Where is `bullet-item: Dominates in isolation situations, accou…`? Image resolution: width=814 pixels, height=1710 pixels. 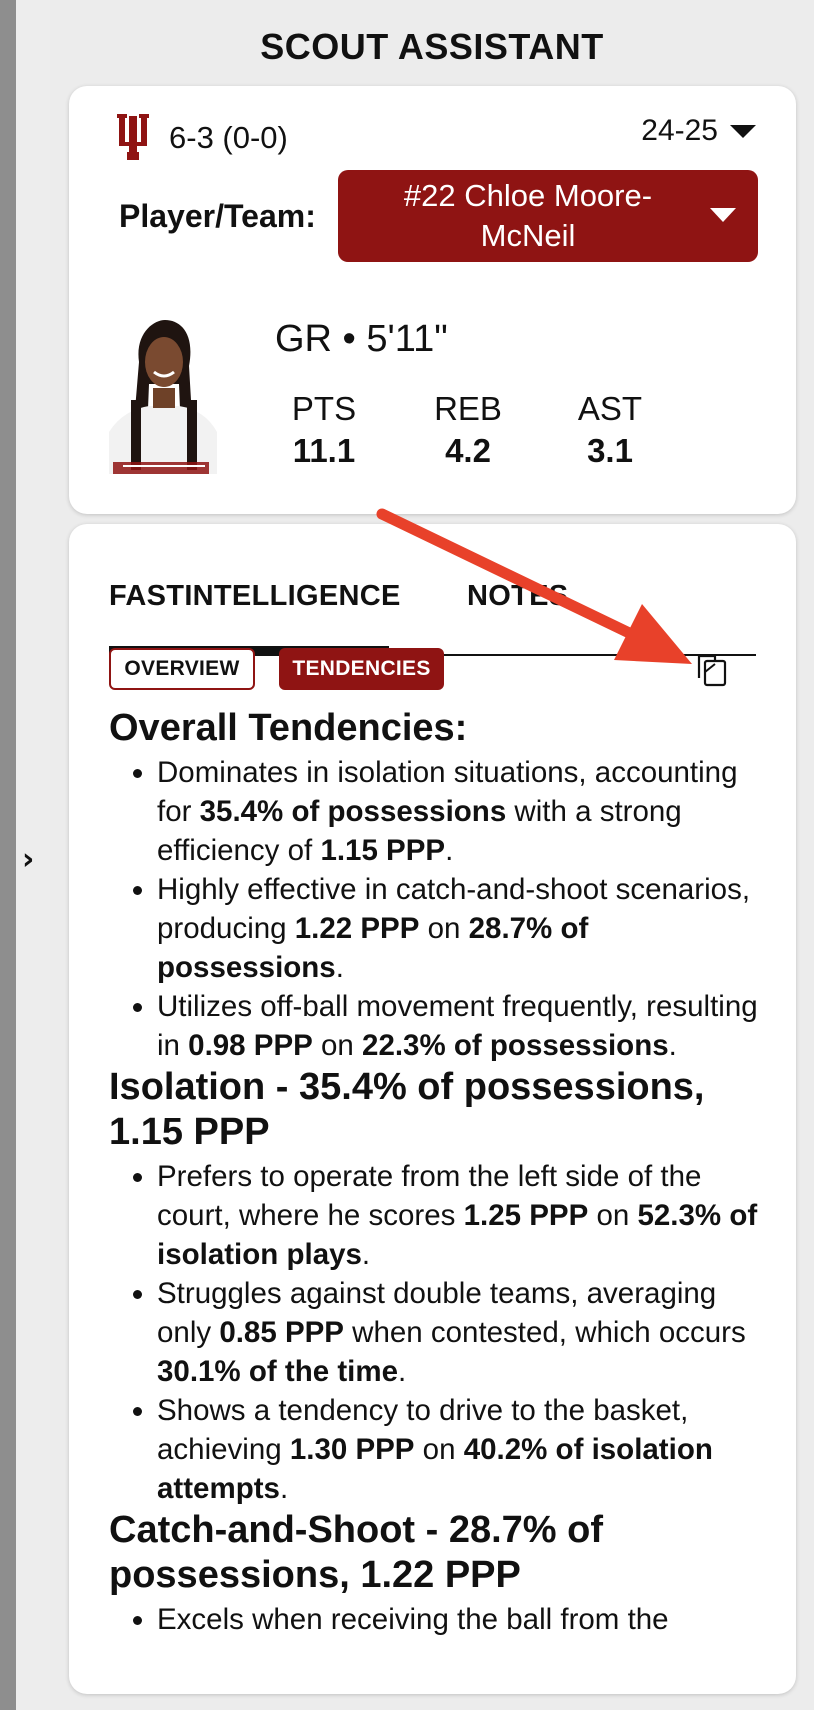
bullet-item: Dominates in isolation situations, accou… is located at coordinates (461, 811).